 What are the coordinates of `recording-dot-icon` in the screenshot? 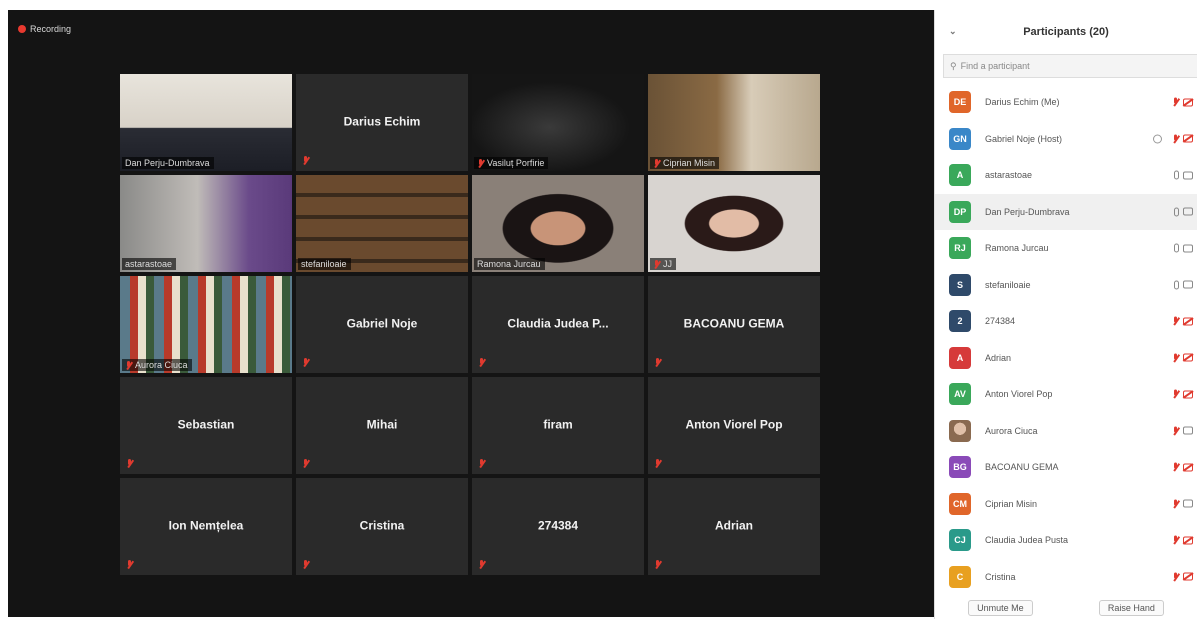 It's located at (22, 29).